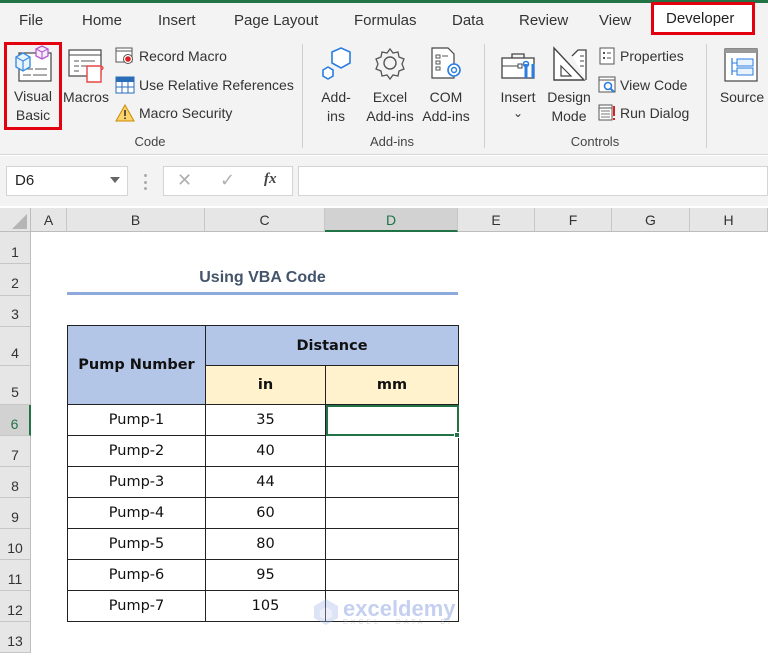 The height and width of the screenshot is (660, 768). Describe the element at coordinates (15, 637) in the screenshot. I see `row-header-13: 13` at that location.